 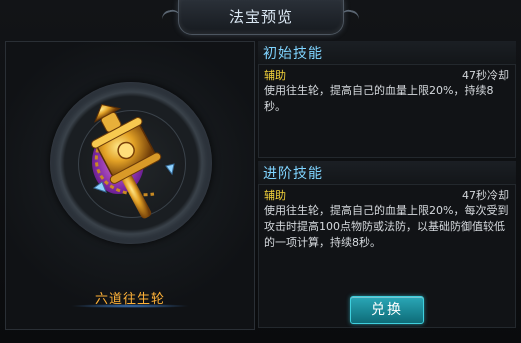 I want to click on exchange-button: 兑换, so click(x=387, y=310).